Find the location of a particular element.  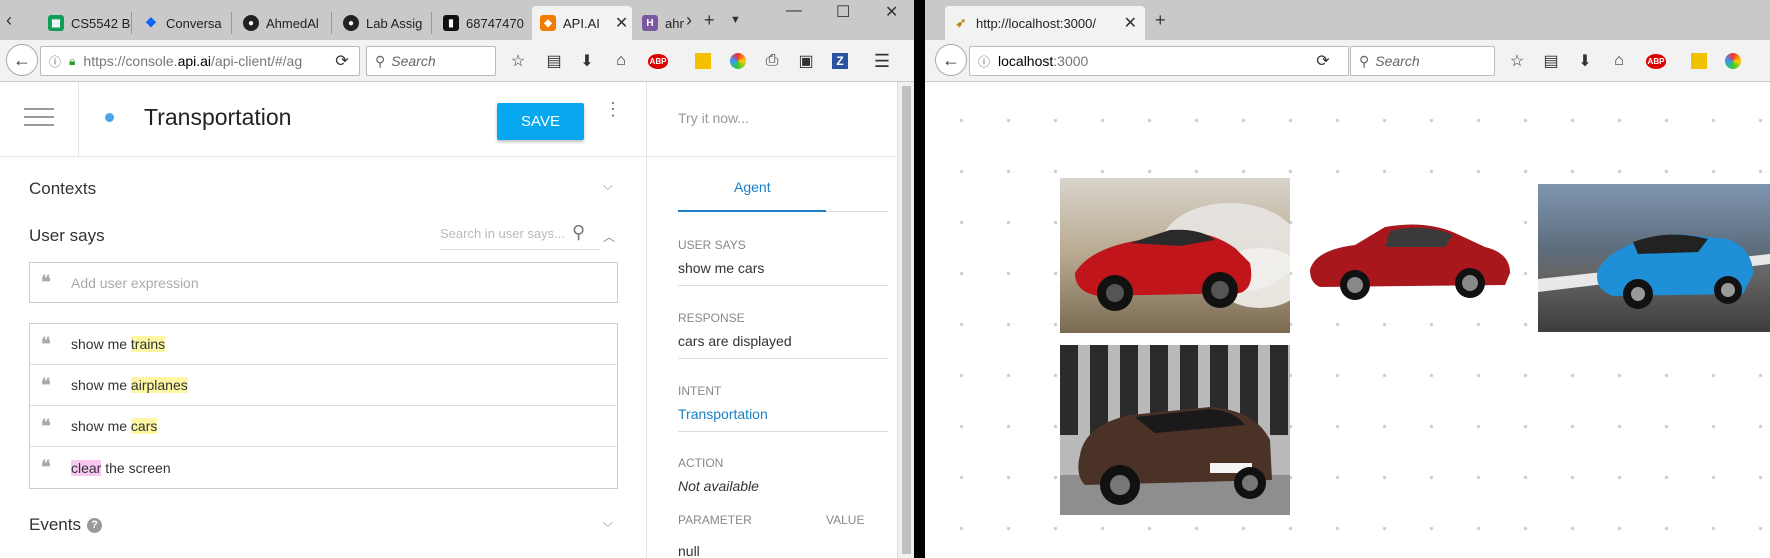

zotero-icon: Z is located at coordinates (840, 61).